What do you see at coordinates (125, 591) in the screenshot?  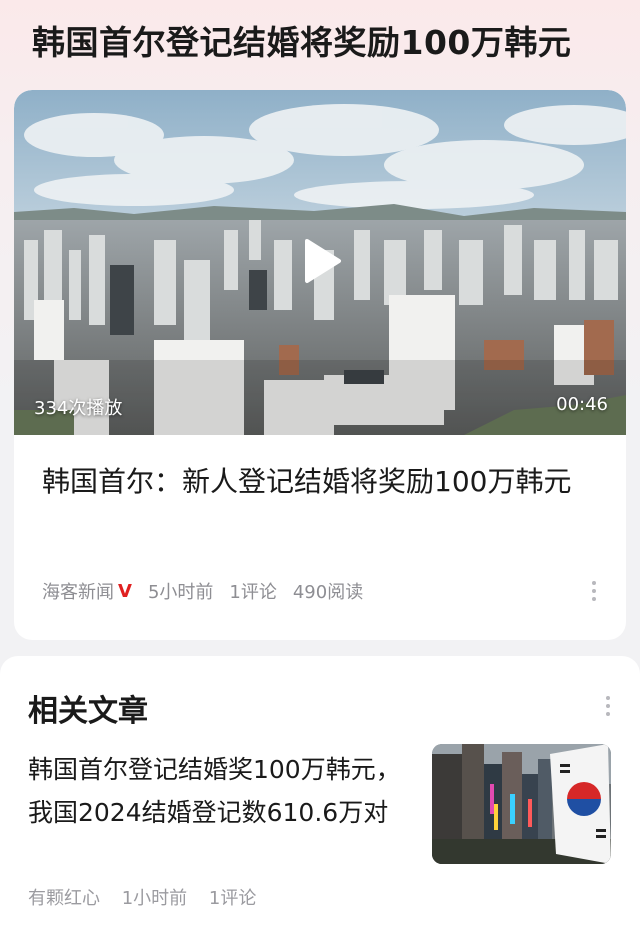 I see `verified-badge-icon: V` at bounding box center [125, 591].